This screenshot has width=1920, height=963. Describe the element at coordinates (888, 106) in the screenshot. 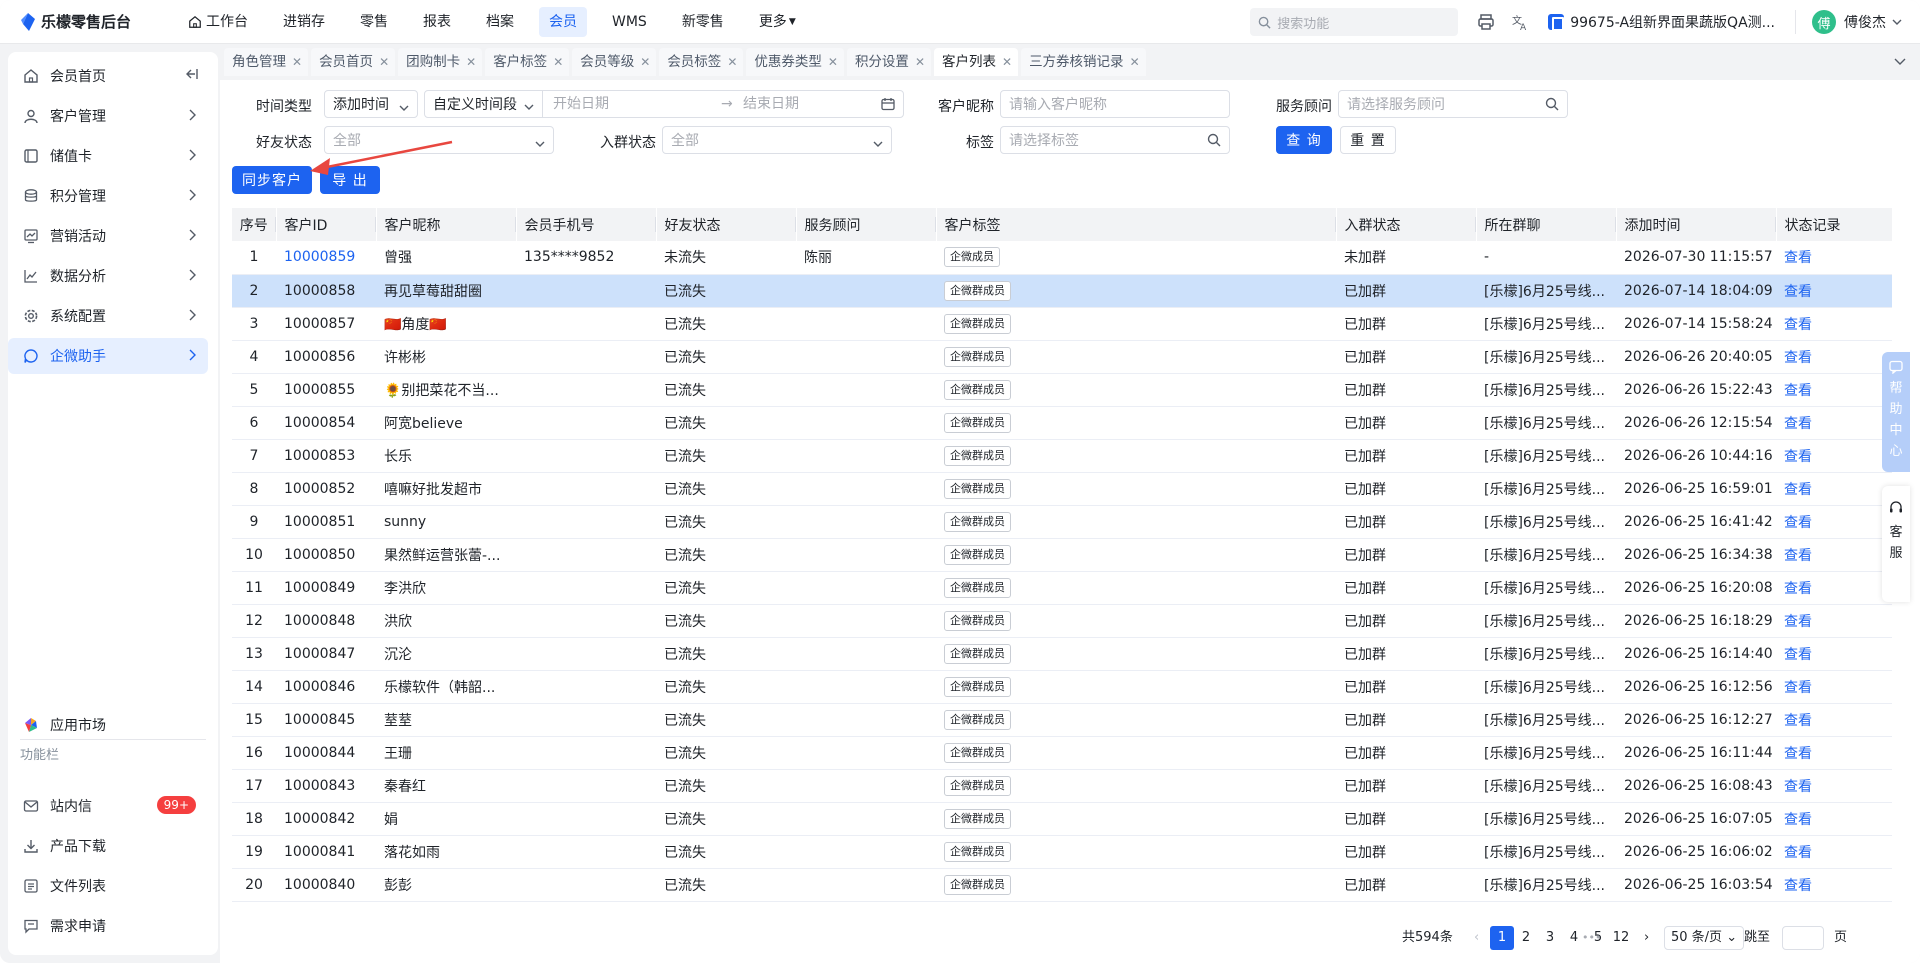

I see `calendar-icon` at that location.